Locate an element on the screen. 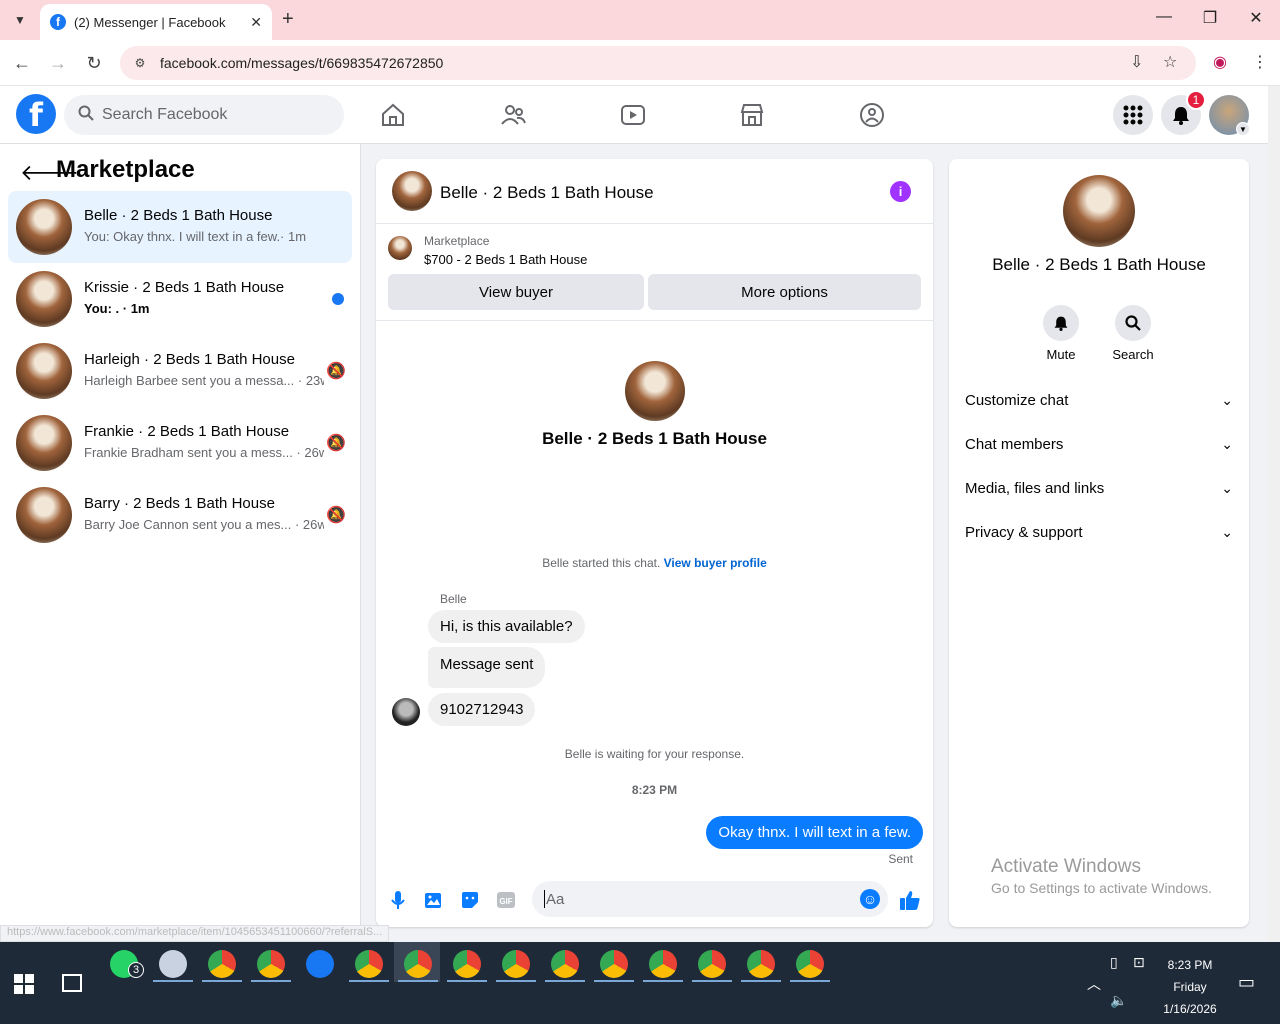 The height and width of the screenshot is (1024, 1280). chat-members-row: Chat members ⌄ is located at coordinates (1099, 444).